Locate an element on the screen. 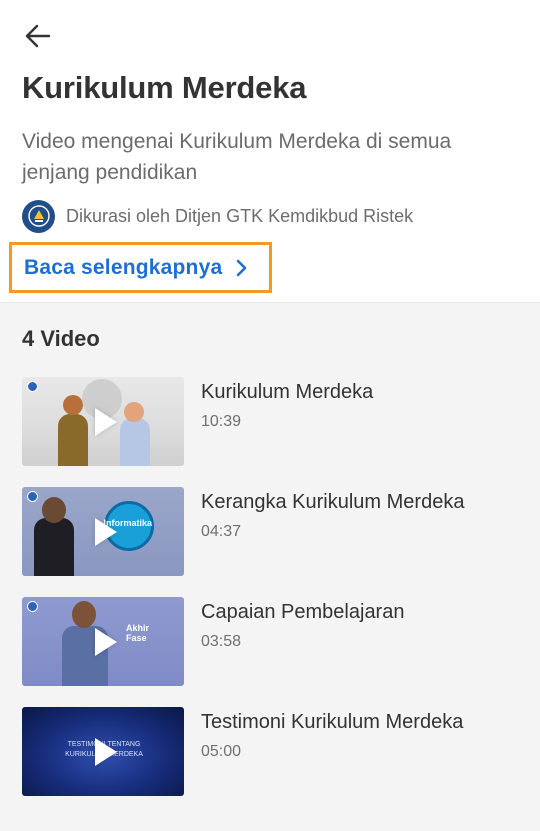 The height and width of the screenshot is (831, 540). video-thumbnail: Akhir Fase is located at coordinates (103, 641).